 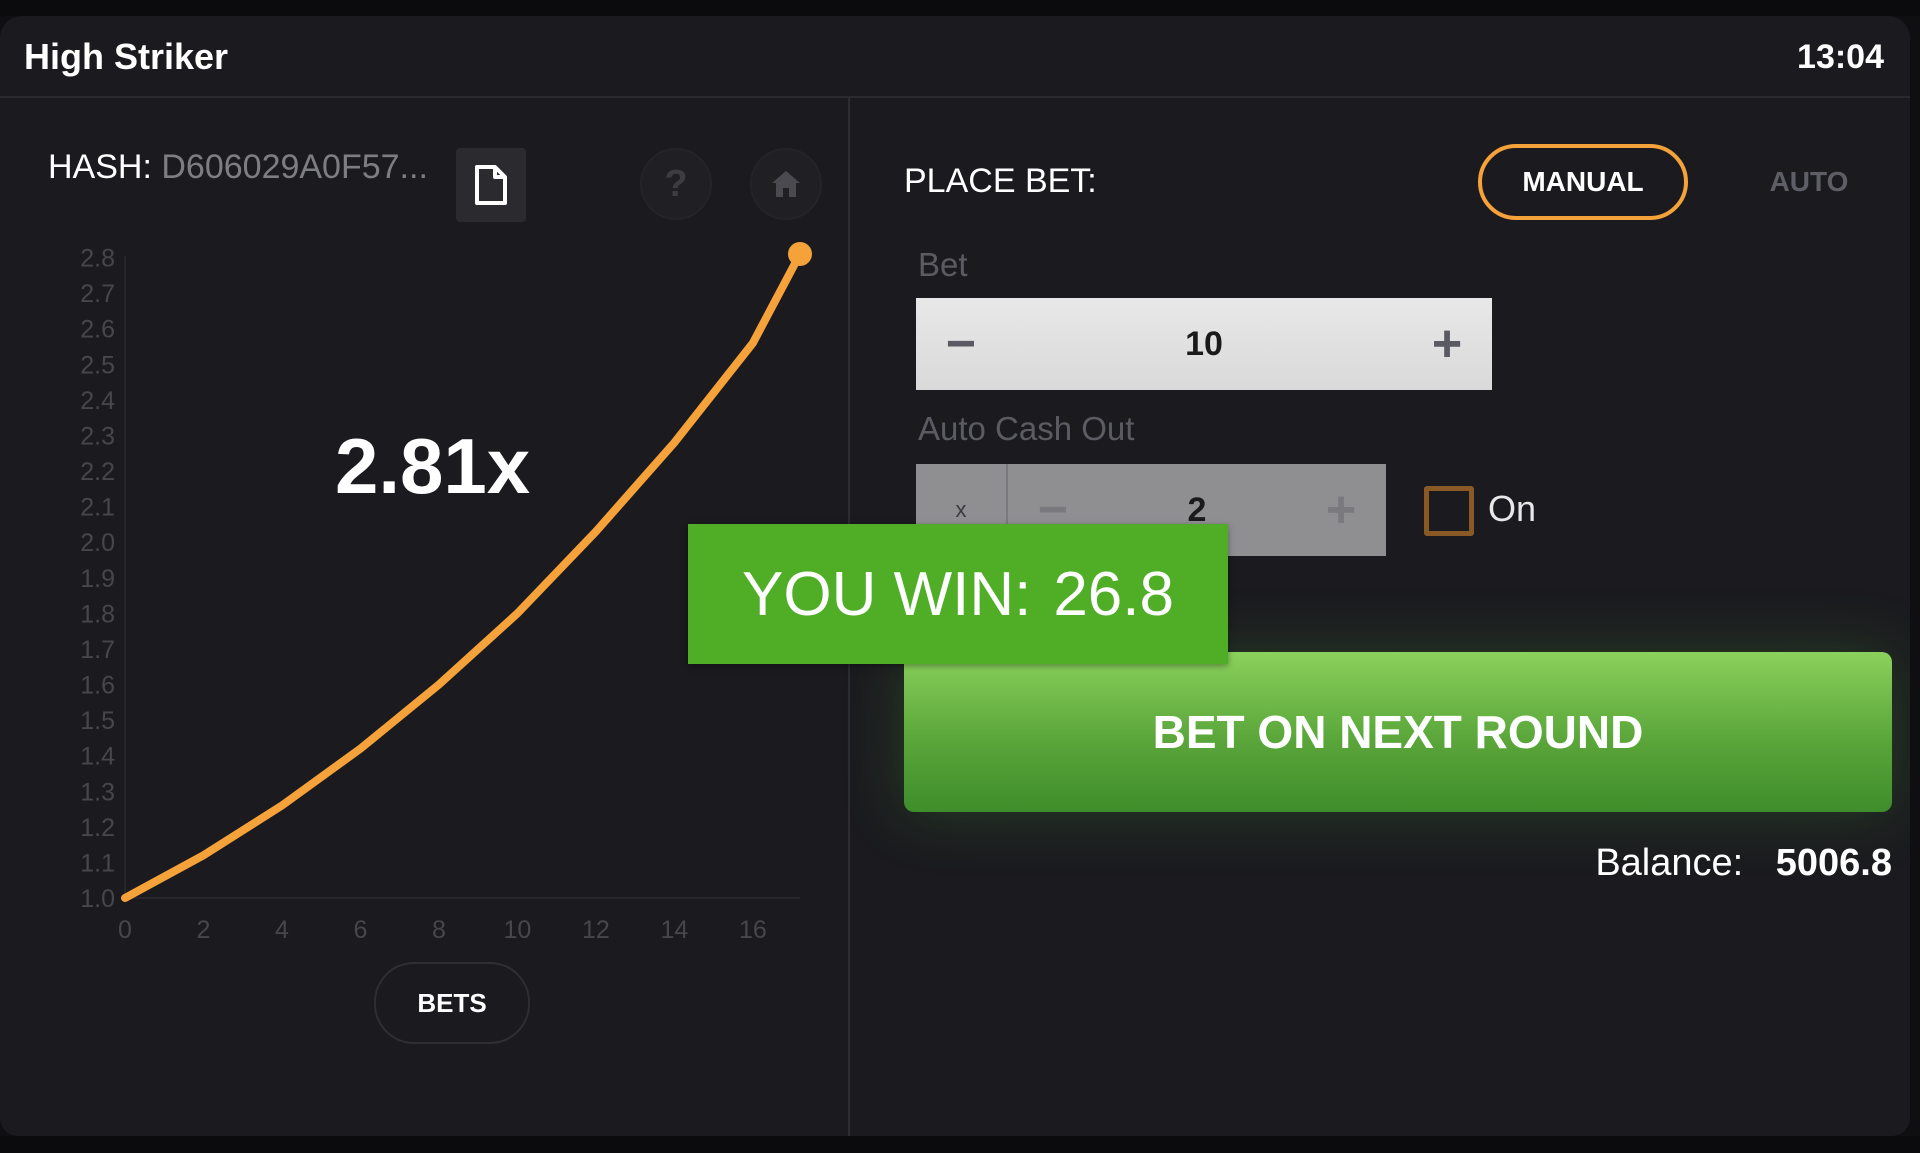 I want to click on current-multiplier: 2.81x, so click(x=433, y=466).